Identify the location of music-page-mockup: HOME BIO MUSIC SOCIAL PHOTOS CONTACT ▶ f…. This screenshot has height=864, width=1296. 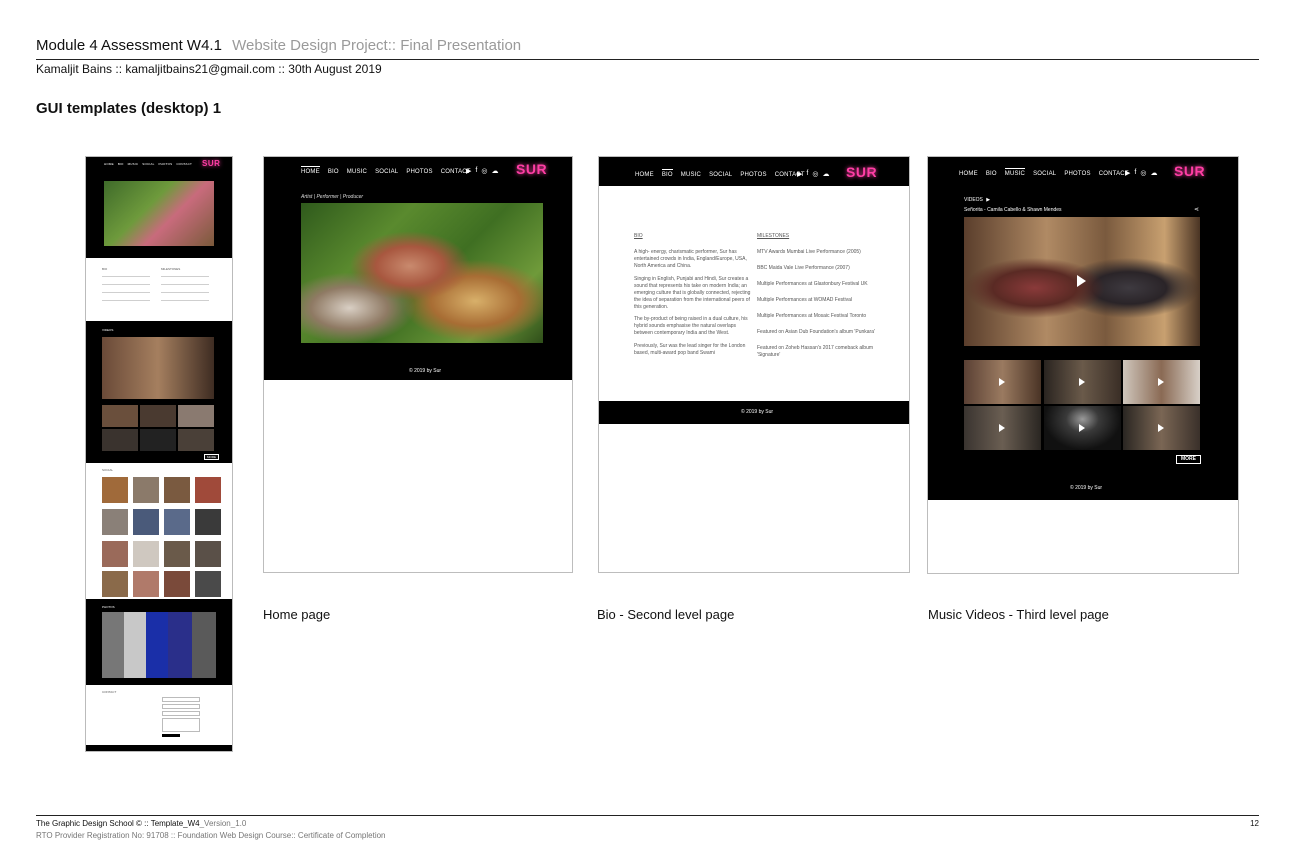
(1083, 365).